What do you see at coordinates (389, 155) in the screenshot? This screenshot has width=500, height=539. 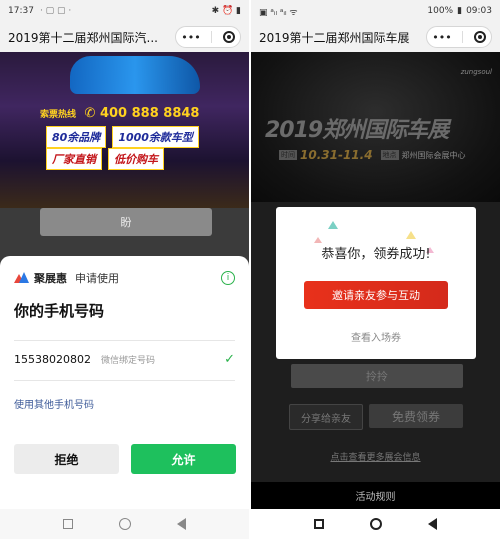 I see `venue-tag: 地点` at bounding box center [389, 155].